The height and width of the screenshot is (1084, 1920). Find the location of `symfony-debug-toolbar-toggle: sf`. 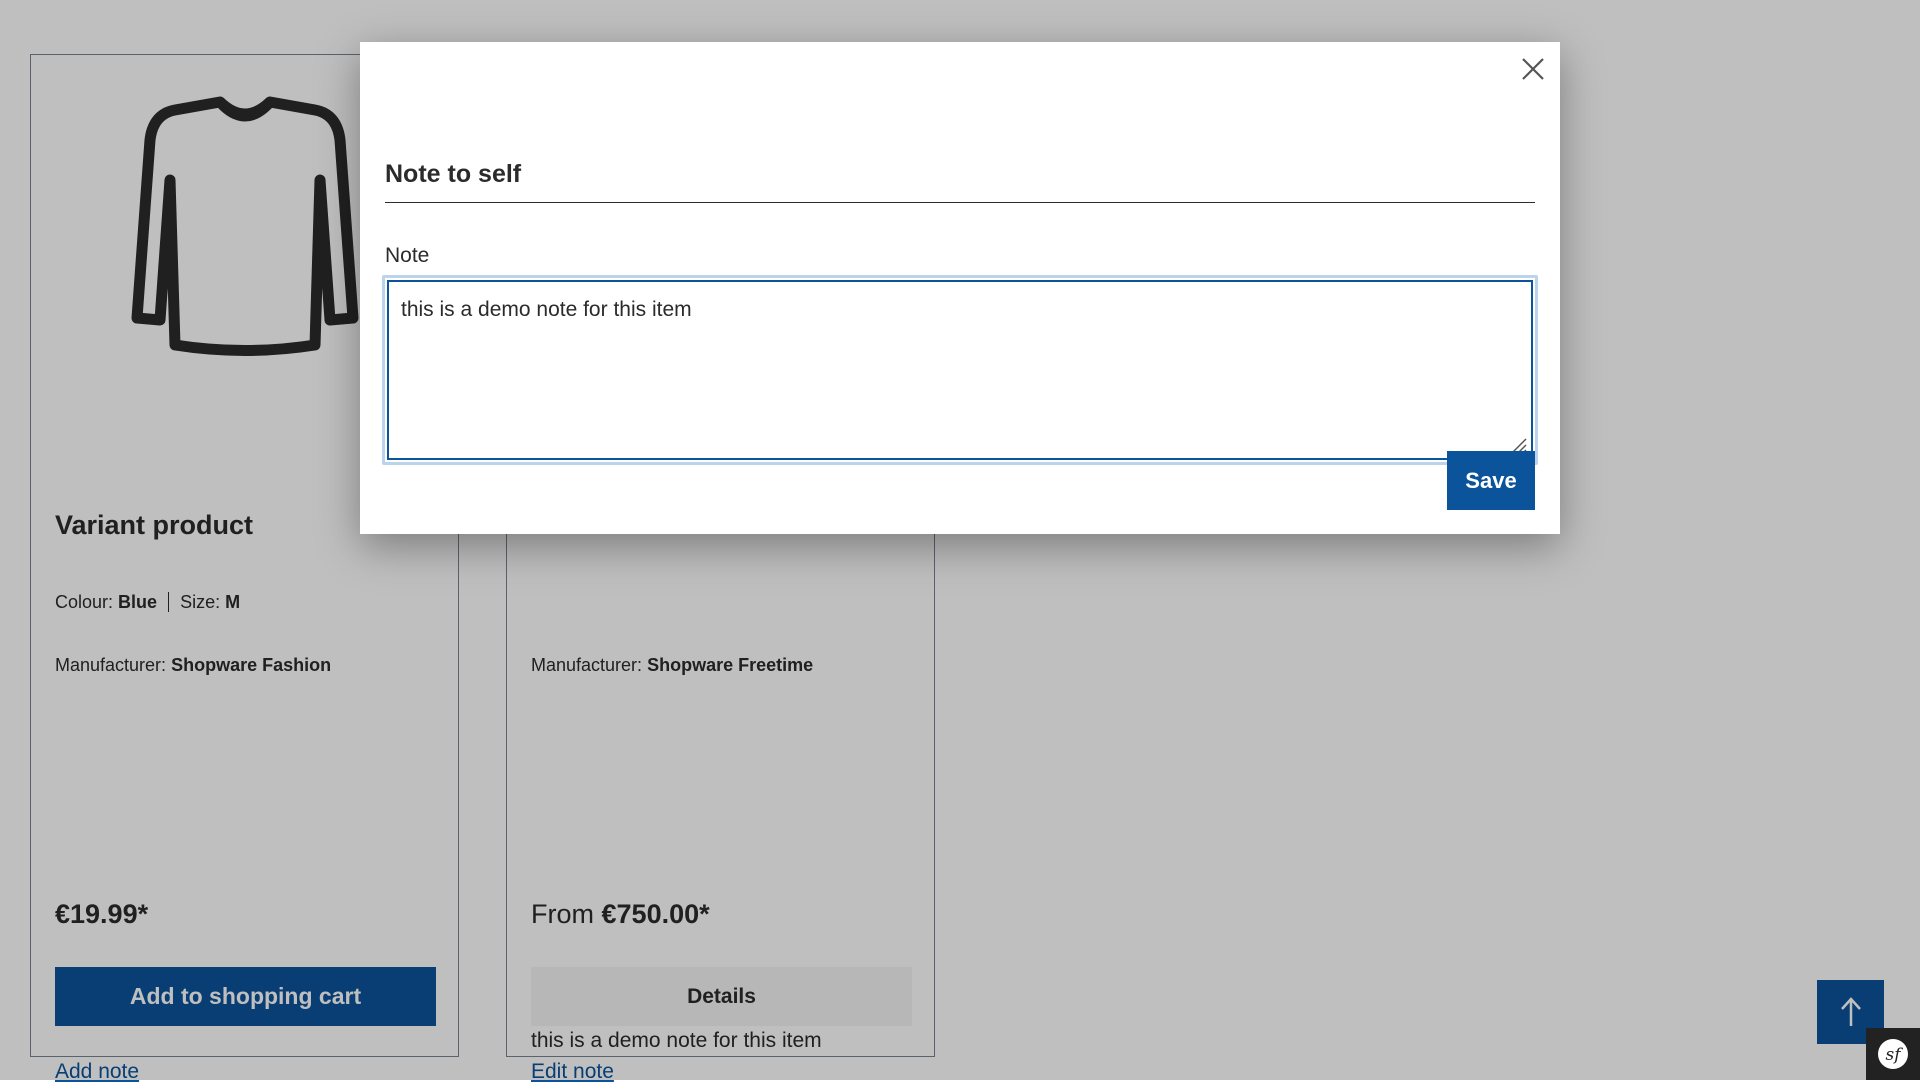

symfony-debug-toolbar-toggle: sf is located at coordinates (1893, 1054).